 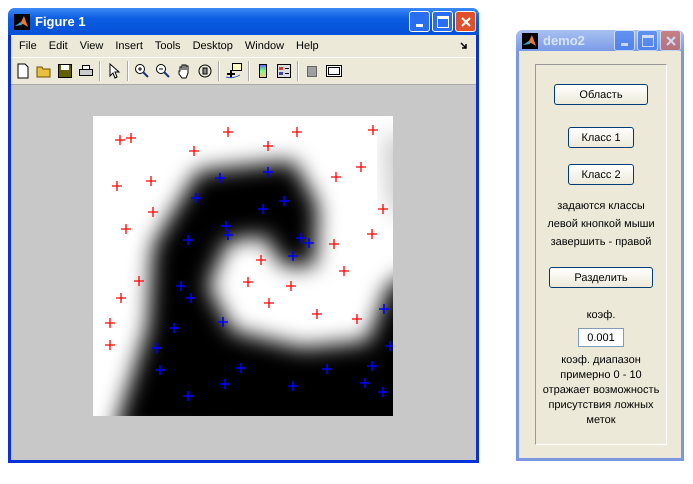 What do you see at coordinates (334, 71) in the screenshot?
I see `frame-icon` at bounding box center [334, 71].